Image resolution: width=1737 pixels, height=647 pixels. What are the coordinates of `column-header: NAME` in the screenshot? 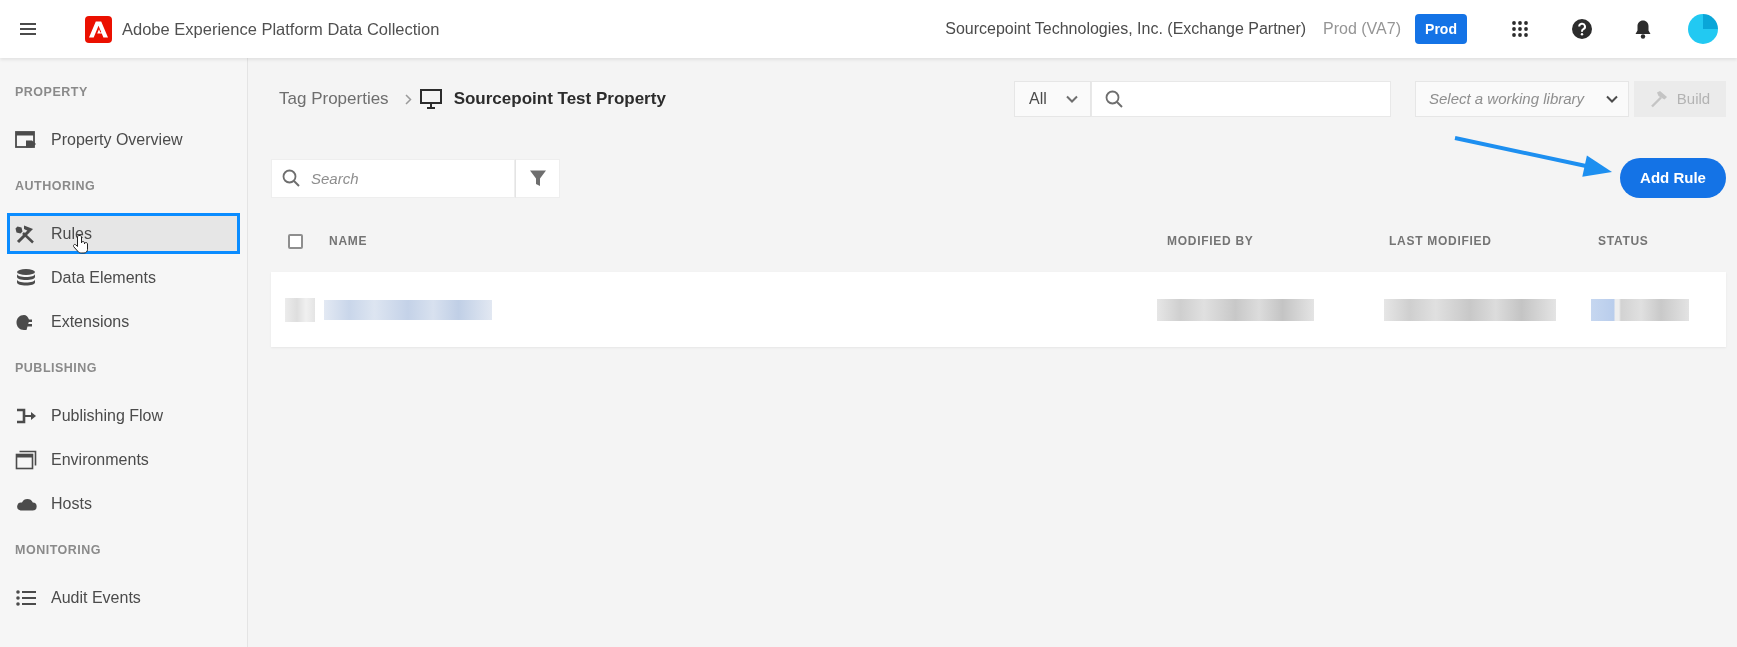 It's located at (349, 241).